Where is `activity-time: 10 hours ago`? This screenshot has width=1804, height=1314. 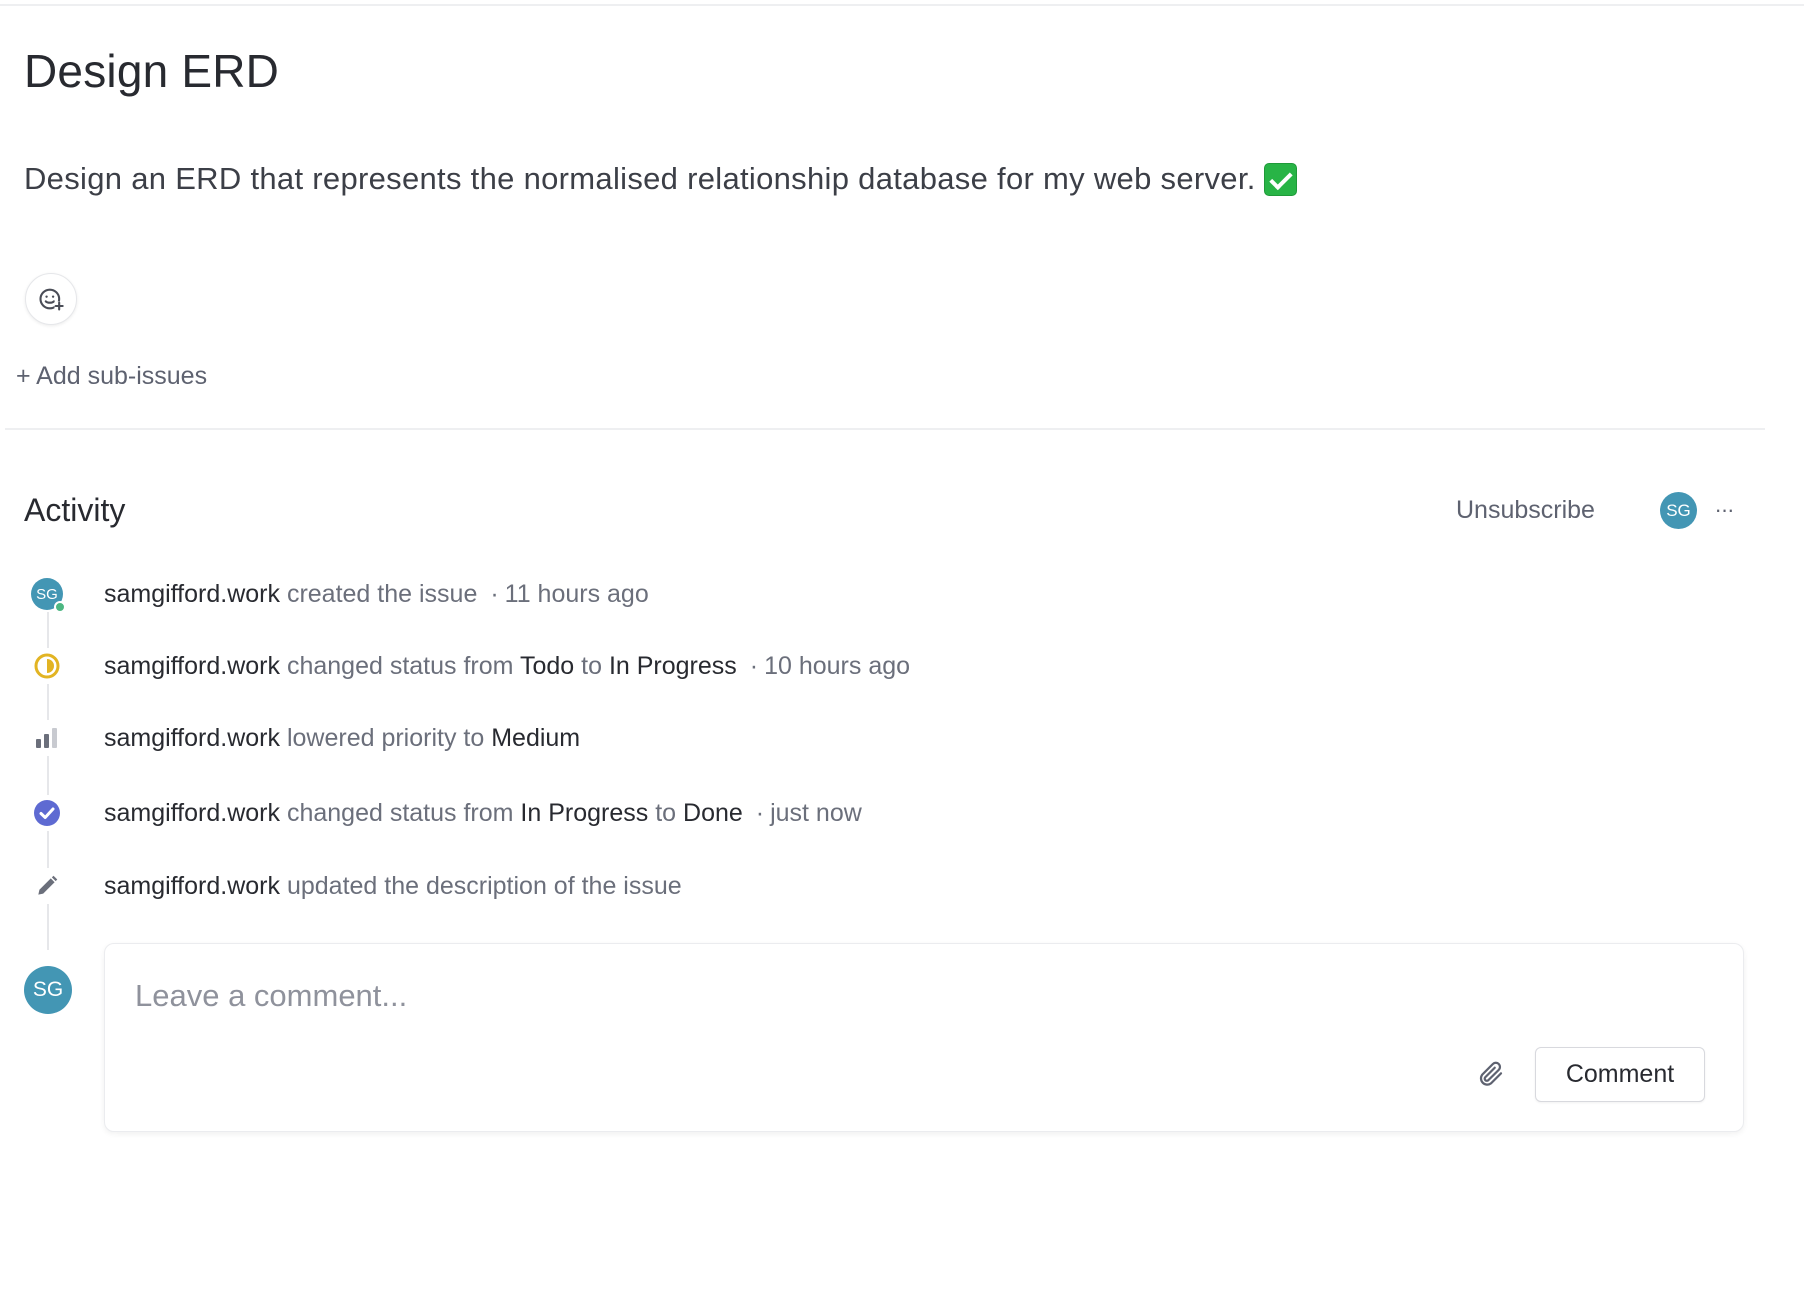
activity-time: 10 hours ago is located at coordinates (837, 666).